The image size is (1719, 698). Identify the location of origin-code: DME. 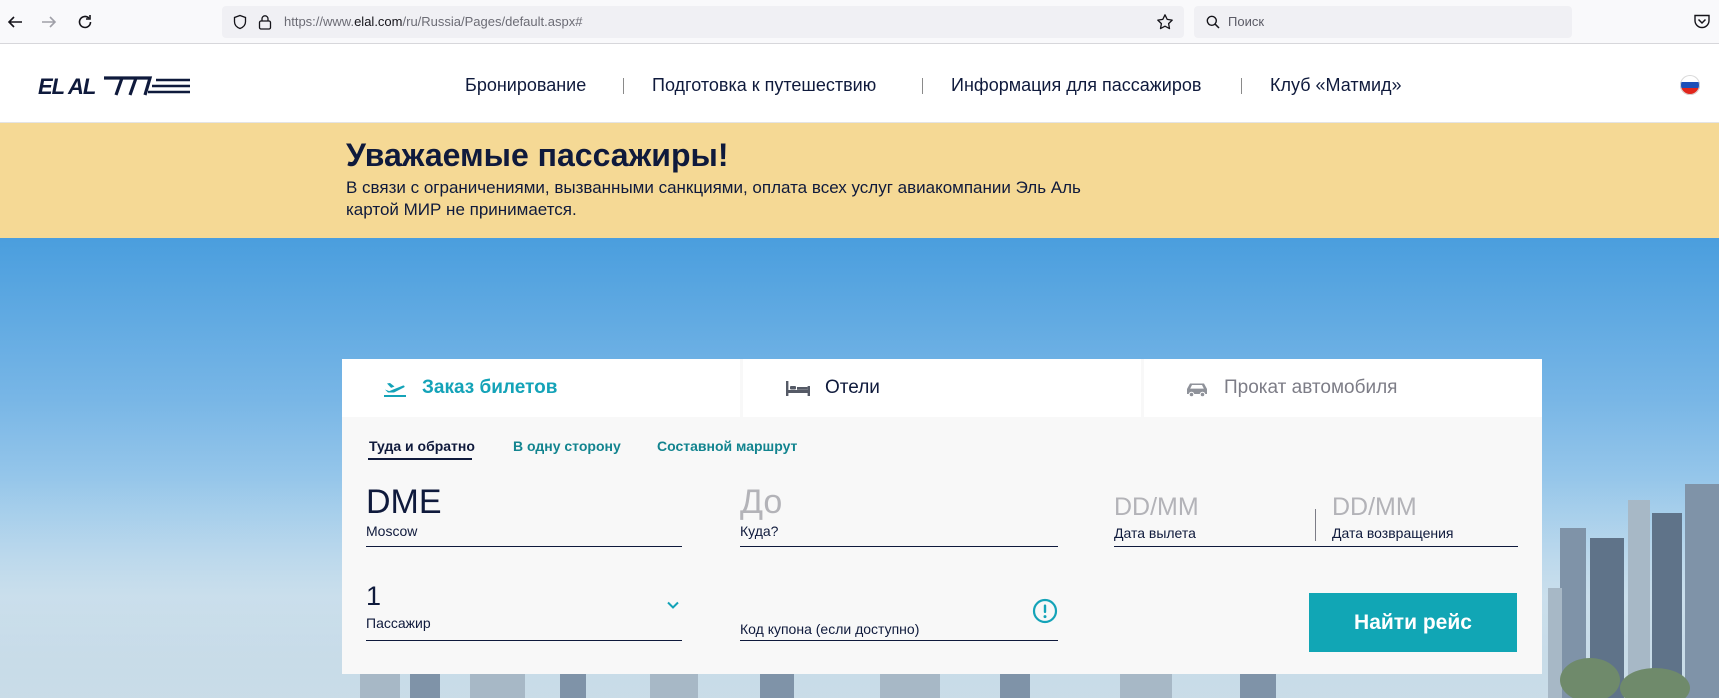
(404, 502).